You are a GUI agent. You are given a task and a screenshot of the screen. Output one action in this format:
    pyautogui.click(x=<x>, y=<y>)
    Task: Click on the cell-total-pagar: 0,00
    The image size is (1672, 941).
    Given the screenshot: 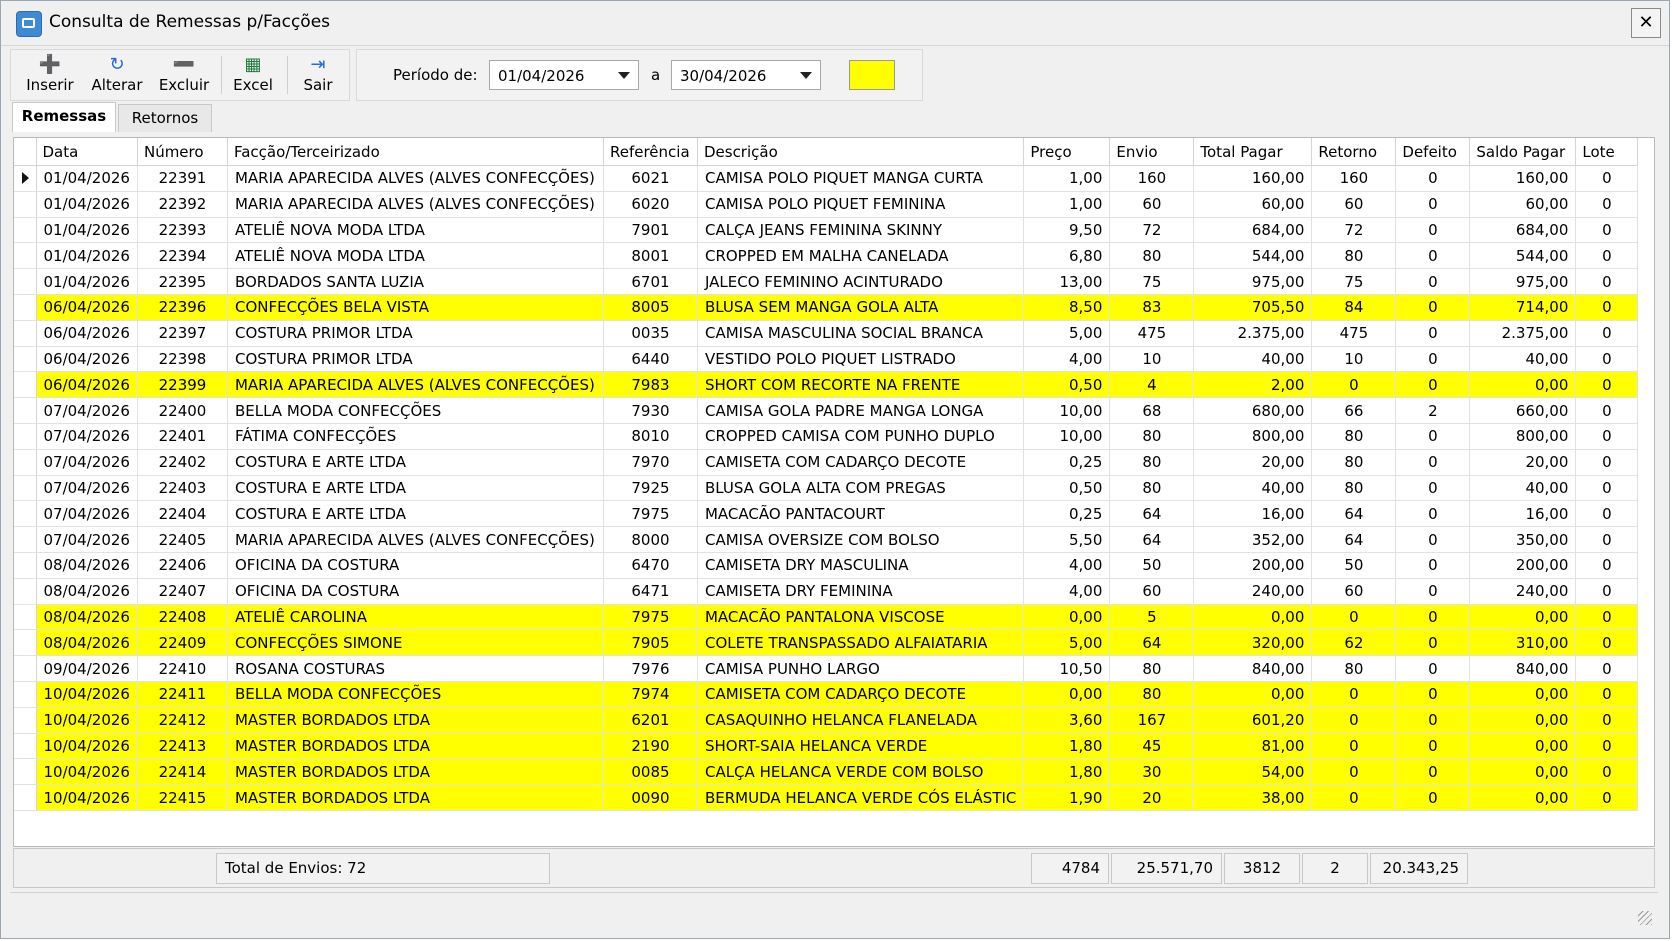 What is the action you would take?
    pyautogui.click(x=1253, y=617)
    